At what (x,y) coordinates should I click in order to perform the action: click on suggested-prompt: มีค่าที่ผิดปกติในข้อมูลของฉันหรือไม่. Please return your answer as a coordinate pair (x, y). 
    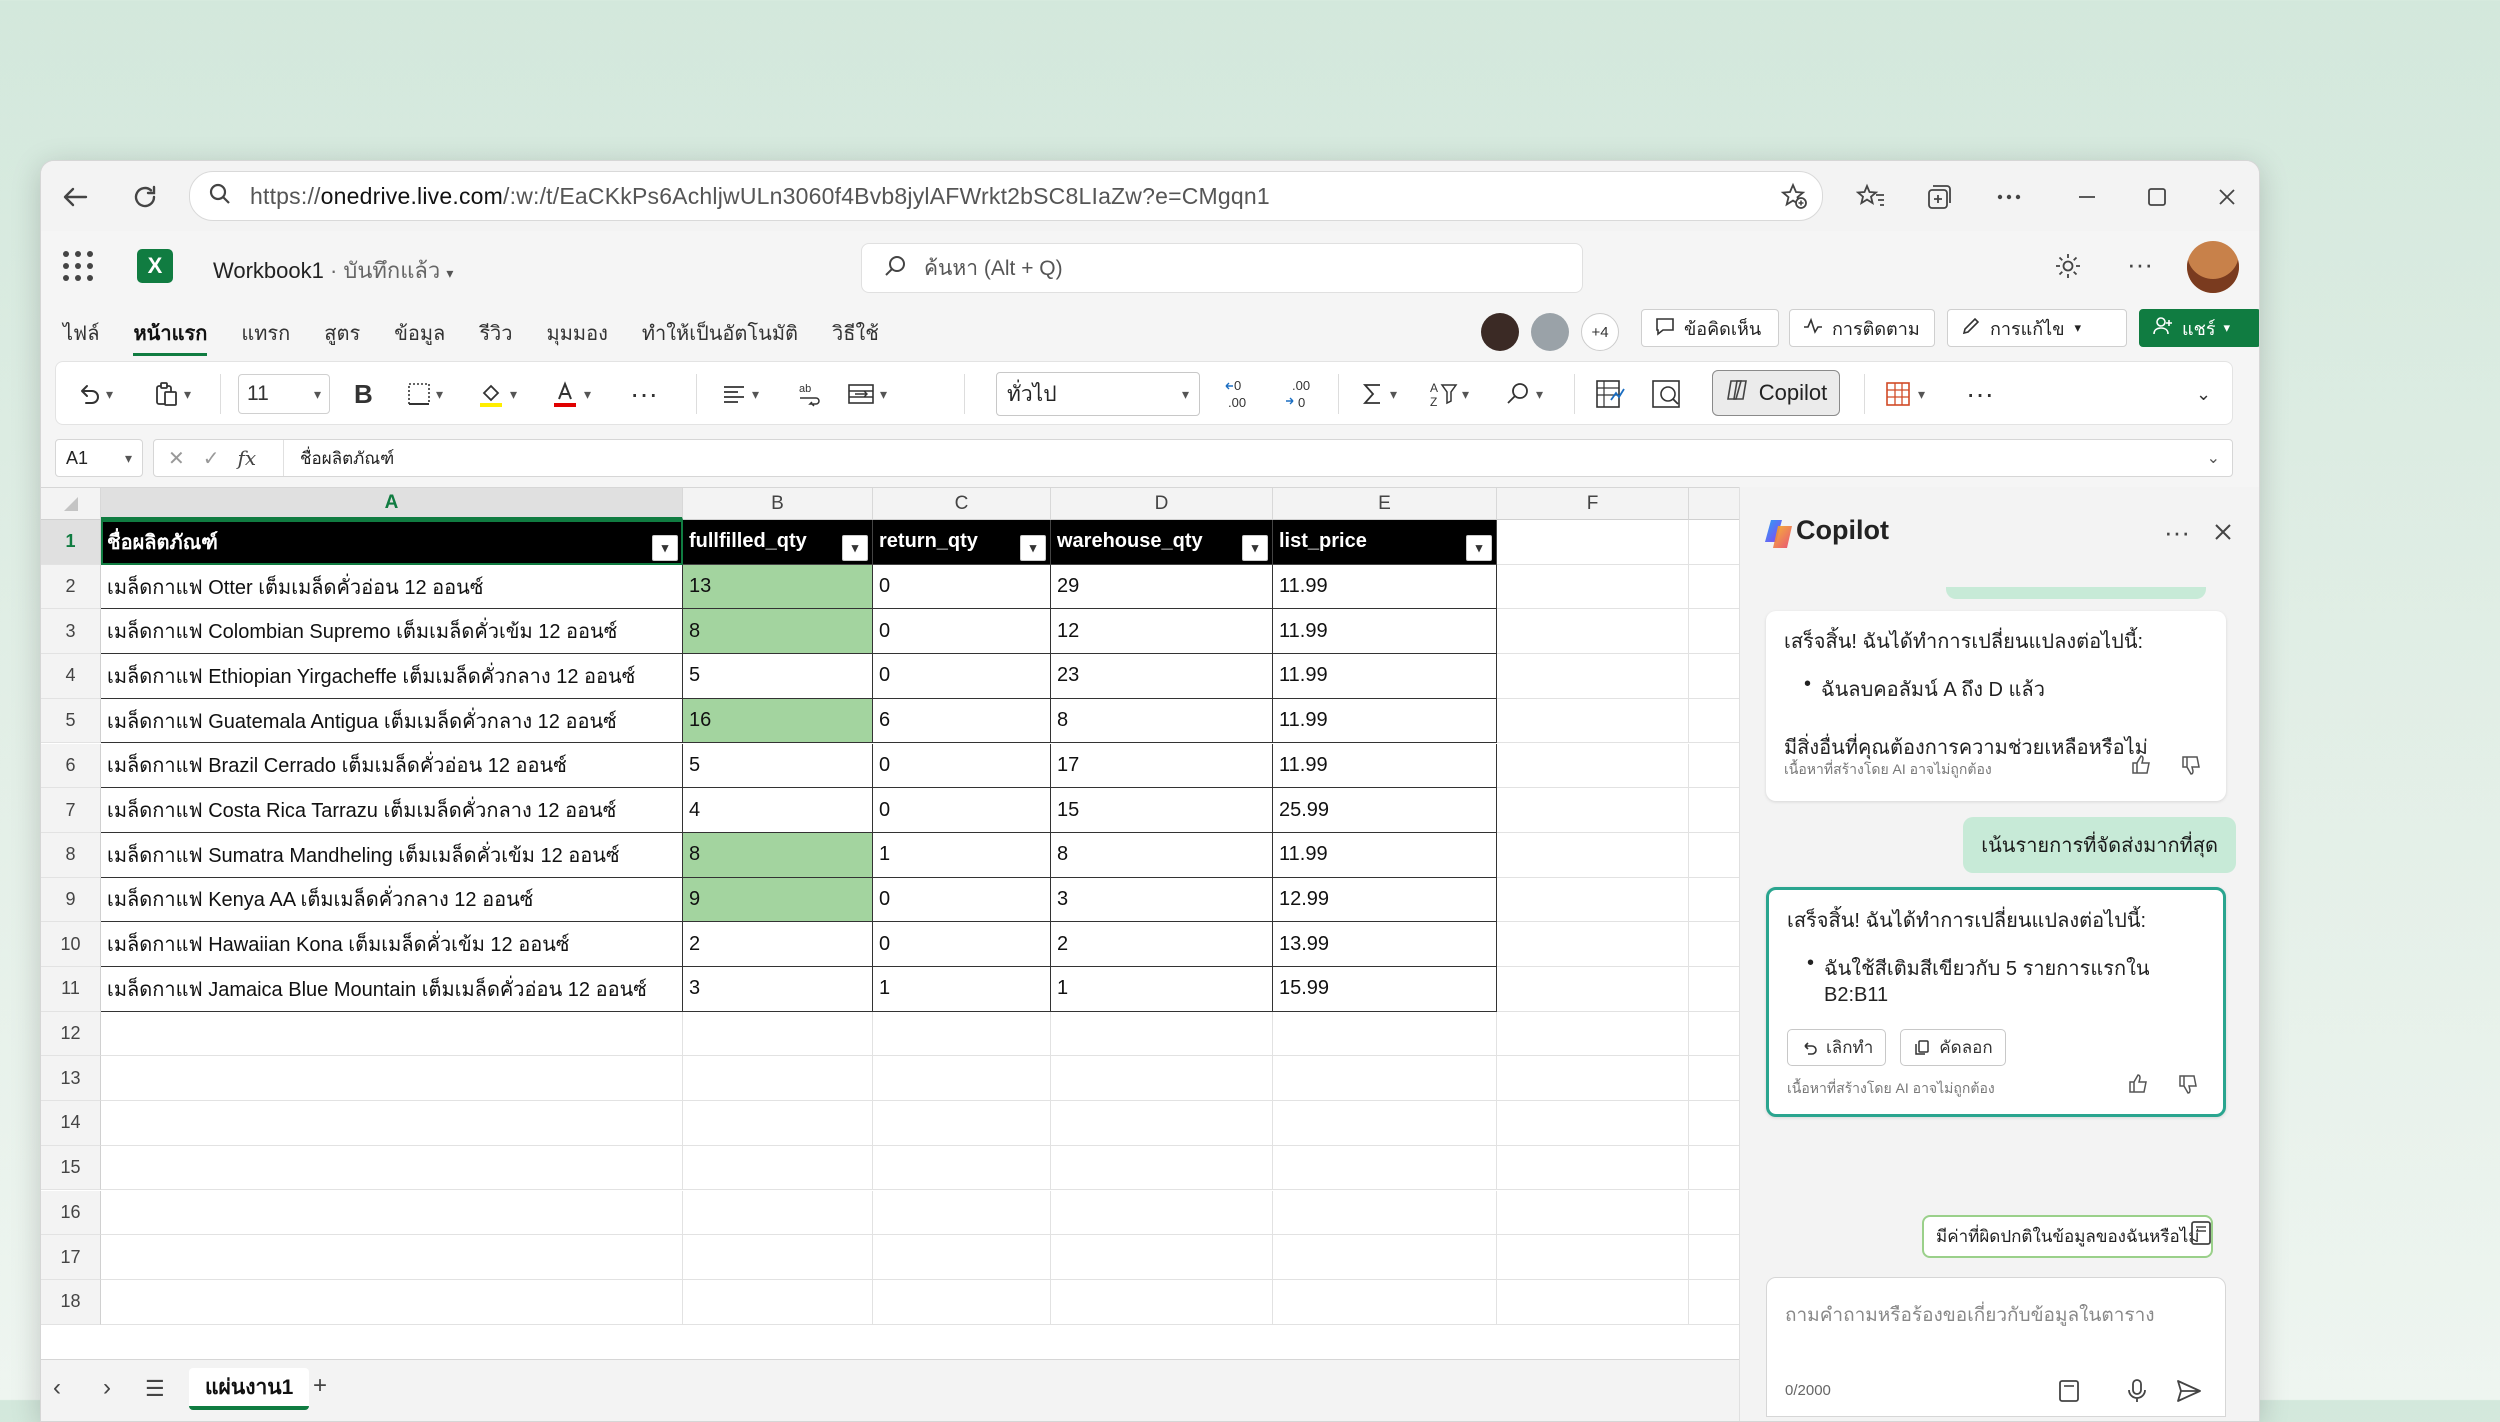
    Looking at the image, I should click on (2068, 1236).